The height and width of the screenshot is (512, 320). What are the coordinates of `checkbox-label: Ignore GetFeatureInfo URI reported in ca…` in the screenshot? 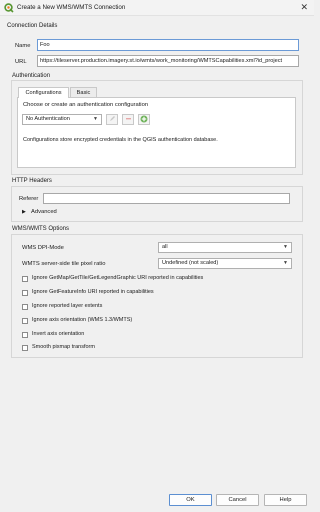 It's located at (93, 292).